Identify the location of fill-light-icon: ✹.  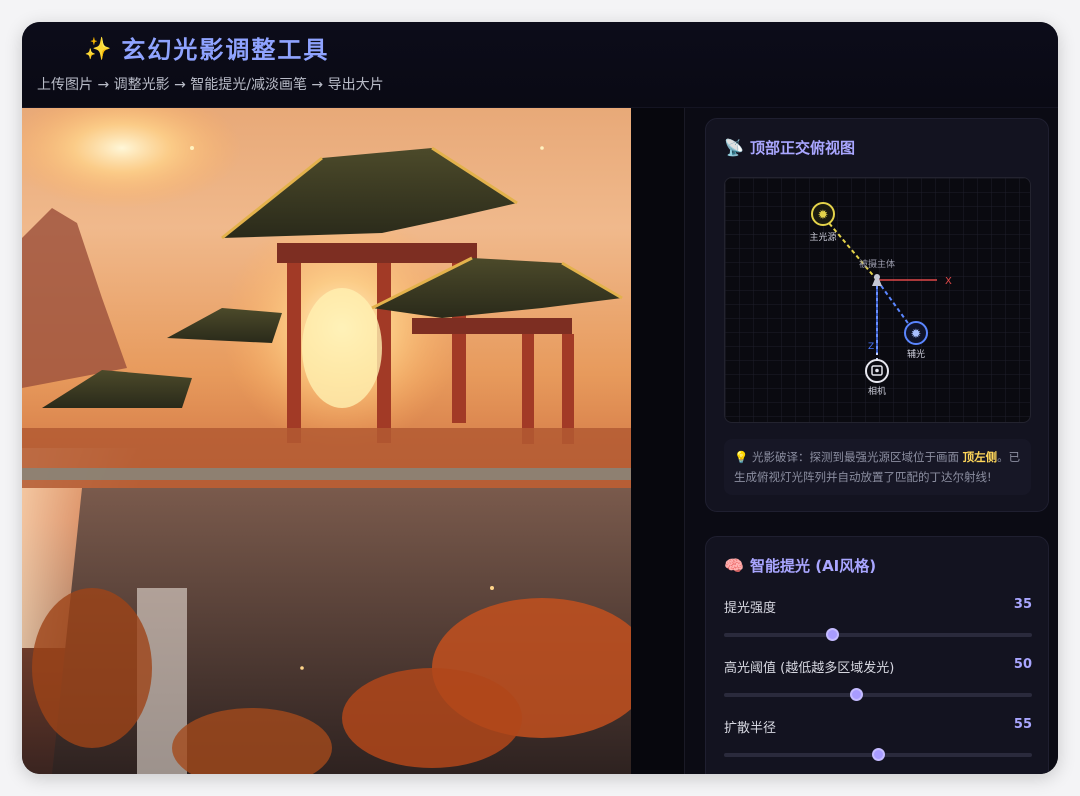
(916, 333).